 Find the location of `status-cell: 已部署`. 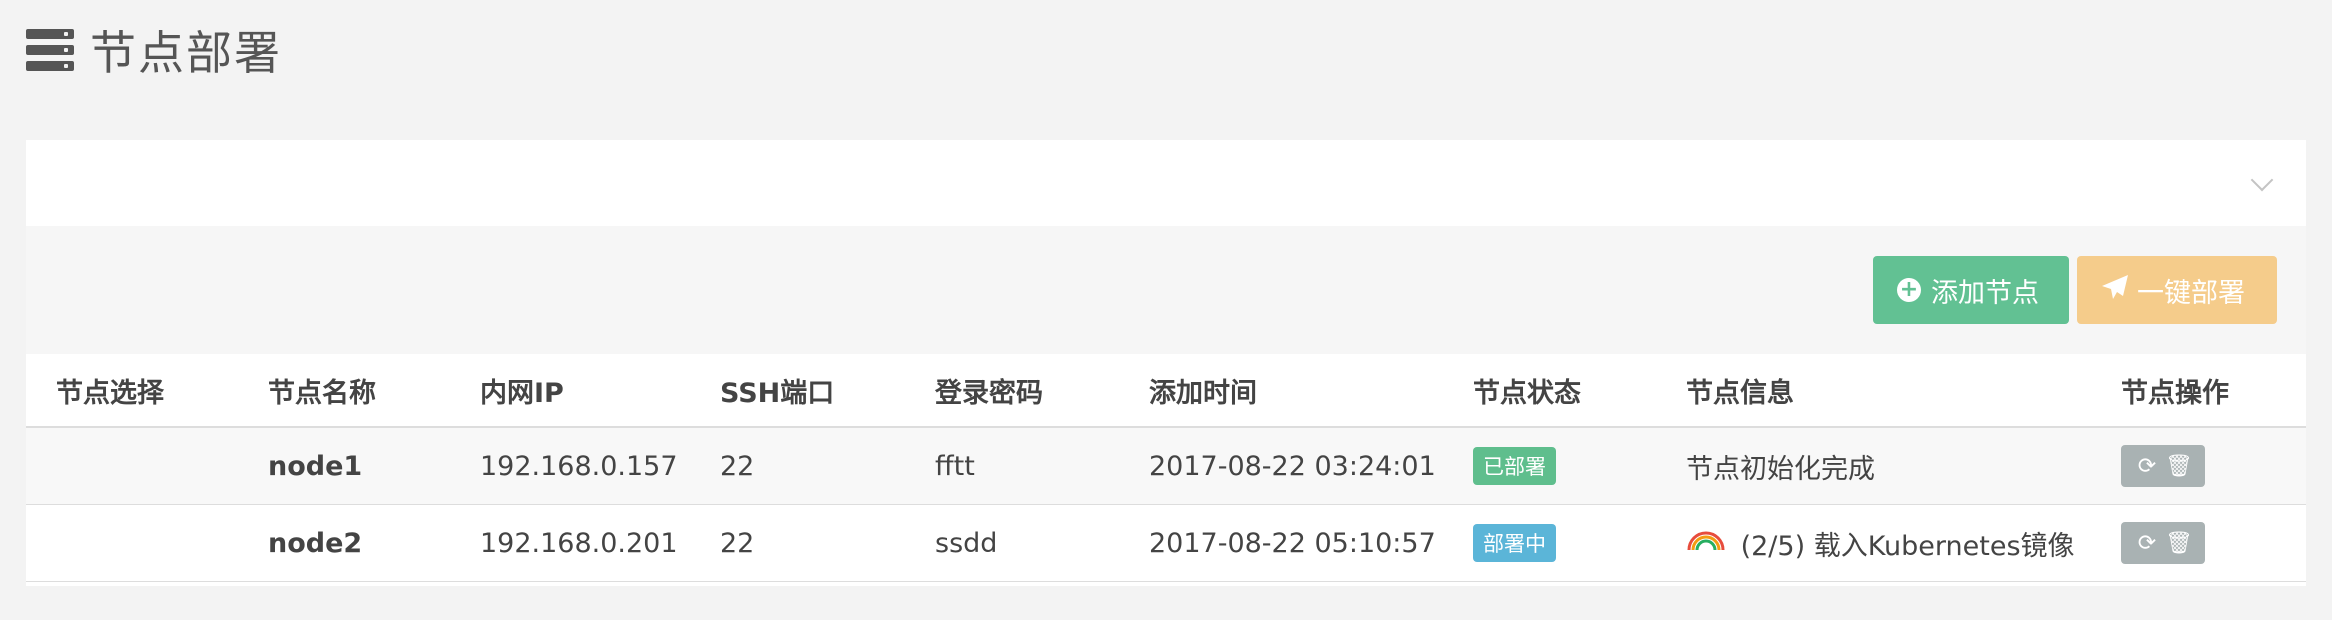

status-cell: 已部署 is located at coordinates (1549, 466).